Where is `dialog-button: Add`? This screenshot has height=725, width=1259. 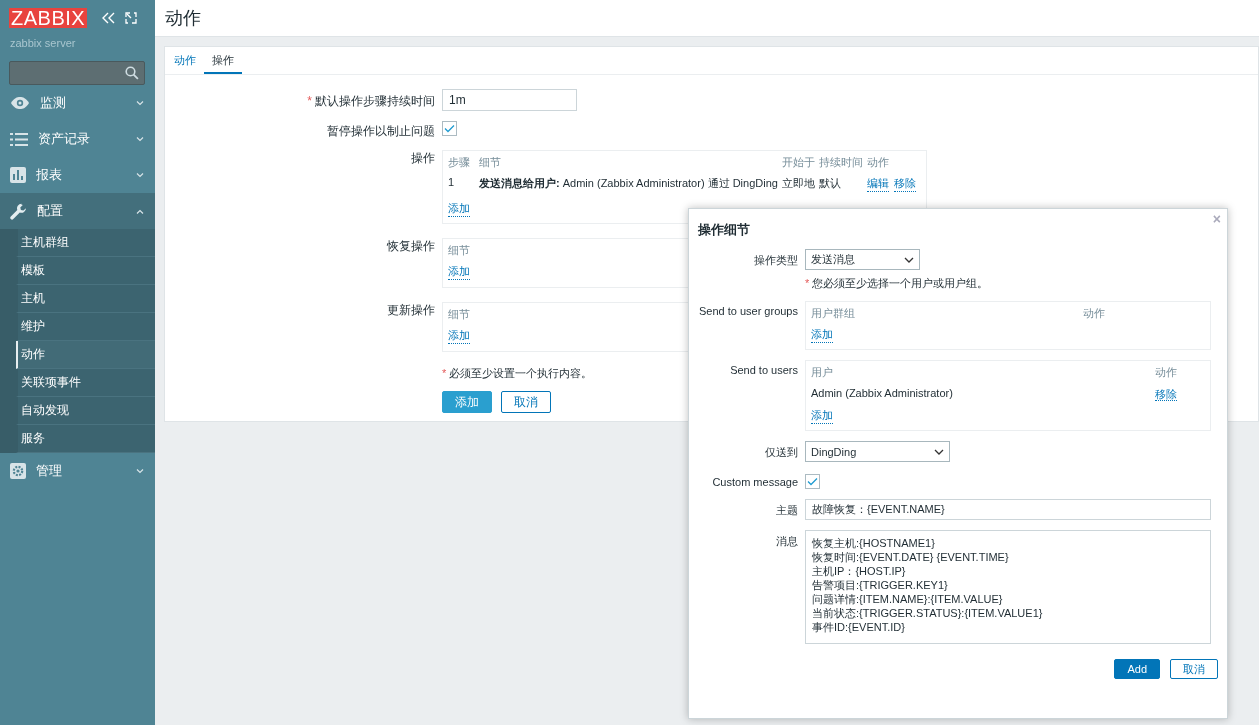
dialog-button: Add is located at coordinates (1137, 669).